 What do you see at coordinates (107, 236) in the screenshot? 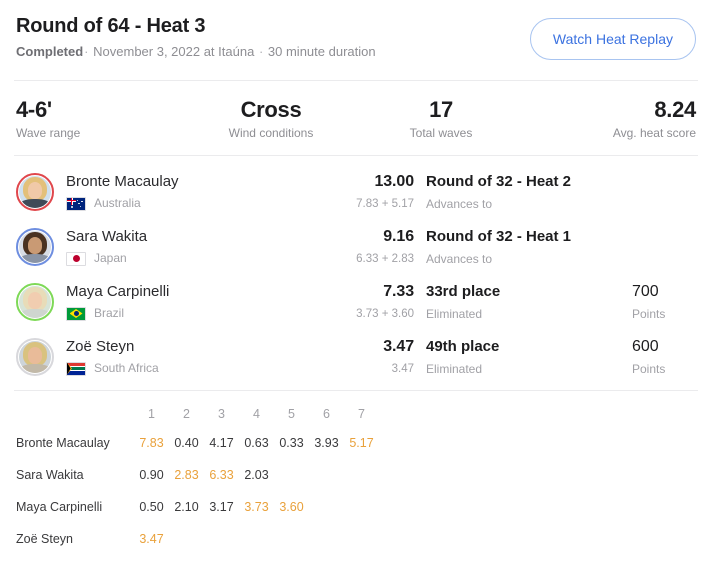
I see `athlete-name: Sara Wakita` at bounding box center [107, 236].